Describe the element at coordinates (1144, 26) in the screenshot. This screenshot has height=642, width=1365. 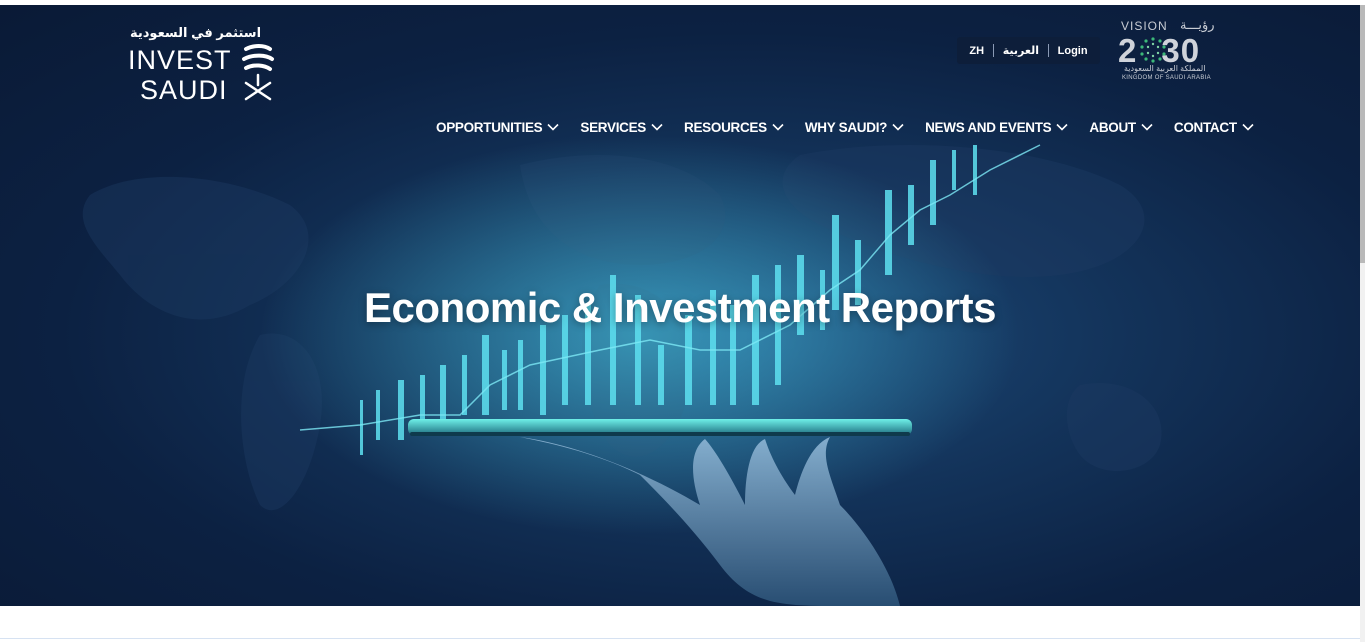
I see `vision-word: VISION` at that location.